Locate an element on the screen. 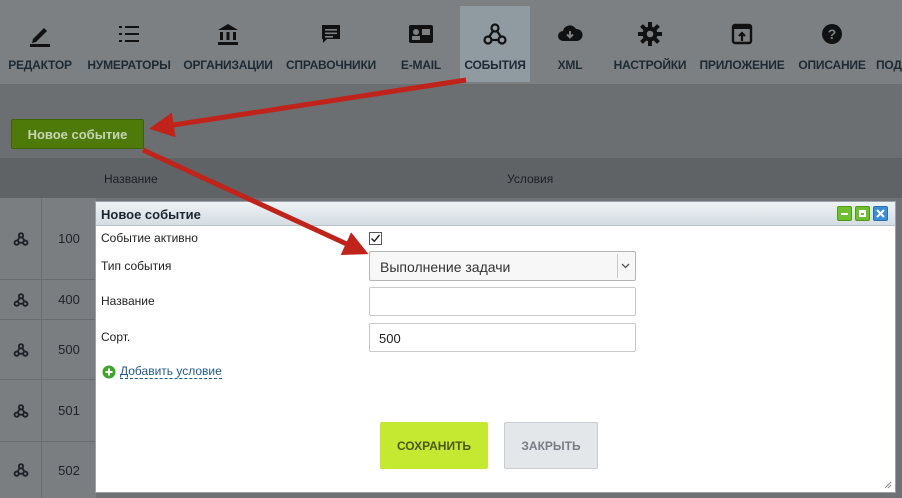 Image resolution: width=902 pixels, height=498 pixels. add-condition-link: Добавить условие is located at coordinates (162, 371).